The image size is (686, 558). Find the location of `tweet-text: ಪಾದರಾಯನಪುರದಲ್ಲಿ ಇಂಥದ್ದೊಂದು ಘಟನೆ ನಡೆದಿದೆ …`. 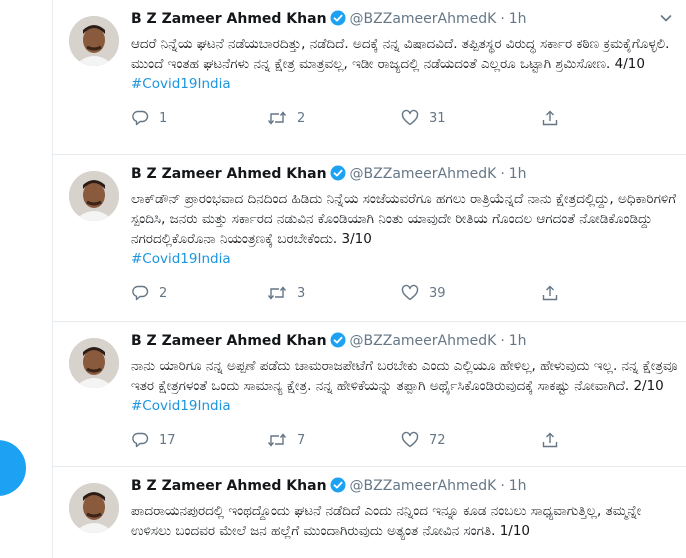

tweet-text: ಪಾದರಾಯನಪುರದಲ್ಲಿ ಇಂಥದ್ದೊಂದು ಘಟನೆ ನಡೆದಿದೆ … is located at coordinates (405, 521).